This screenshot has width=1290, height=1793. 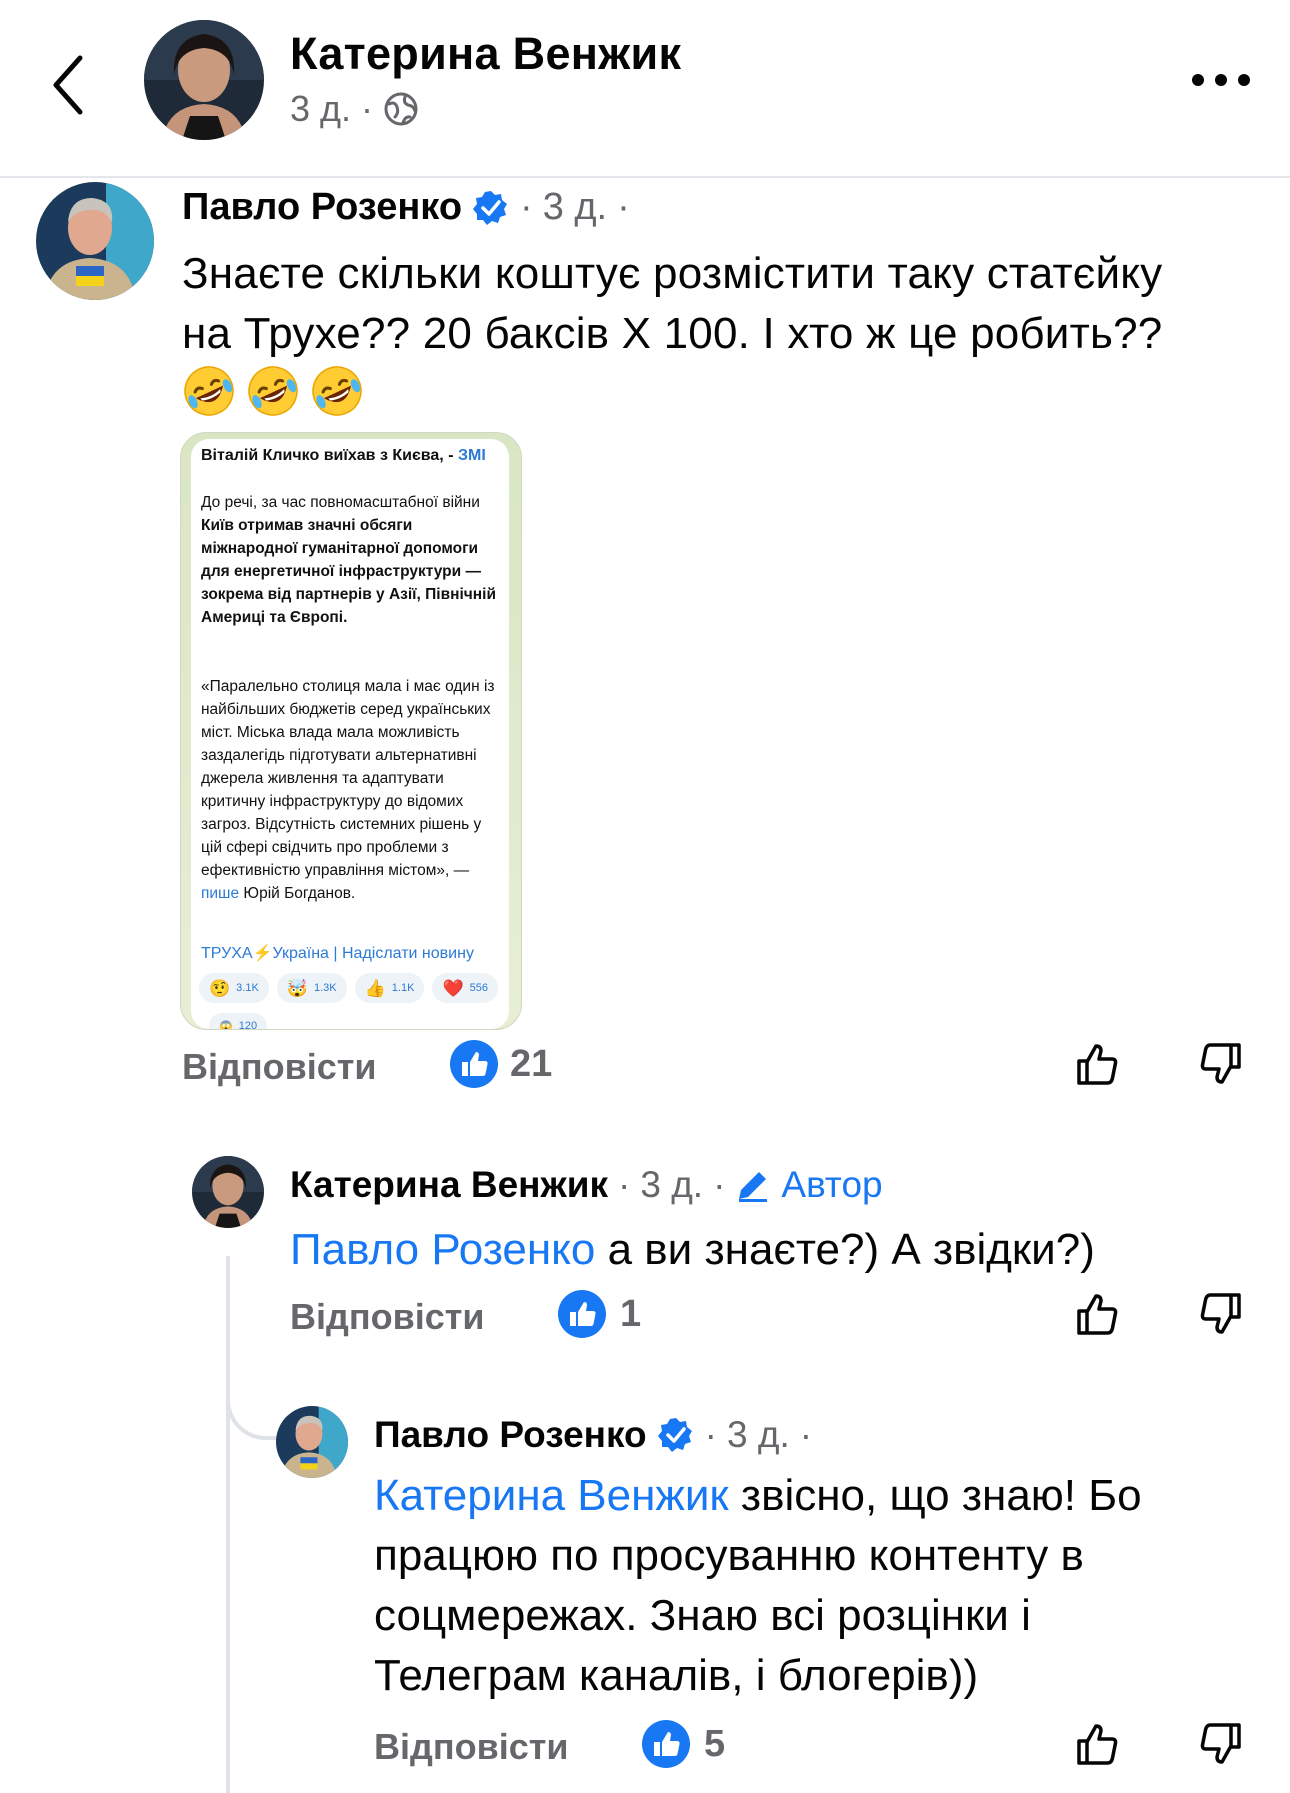 I want to click on telegram-title: Віталій Кличко виїхав з Києва, - ЗМІ, so click(x=351, y=456).